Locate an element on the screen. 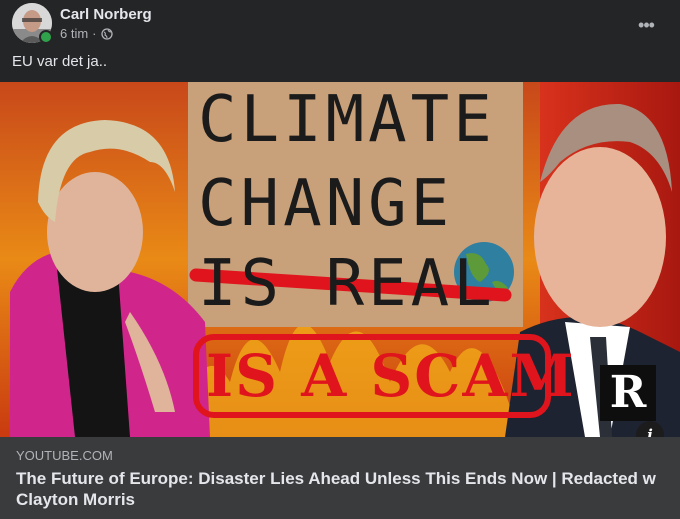 The image size is (680, 519). post-header: Carl Norberg 6 tim · ••• is located at coordinates (340, 24).